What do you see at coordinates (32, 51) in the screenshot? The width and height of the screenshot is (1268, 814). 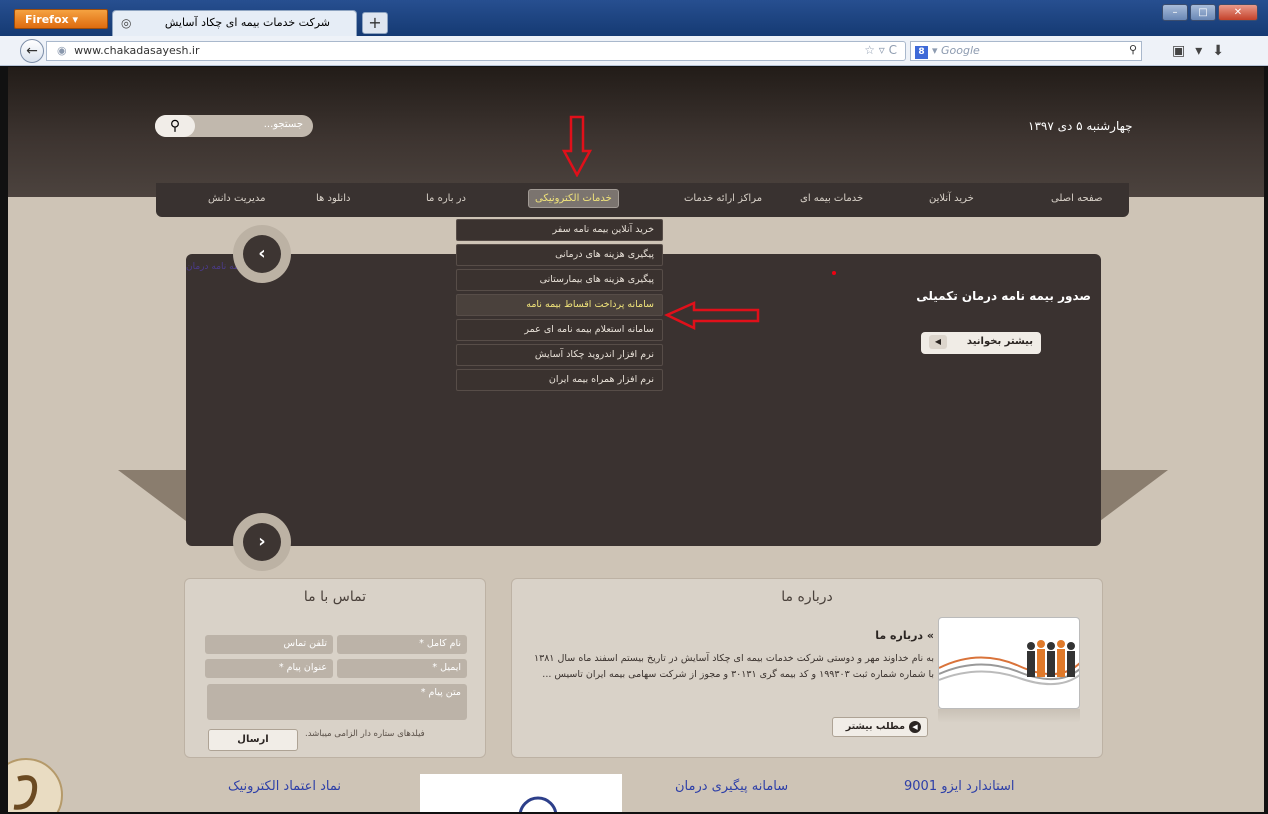 I see `back-arrow-icon: ←` at bounding box center [32, 51].